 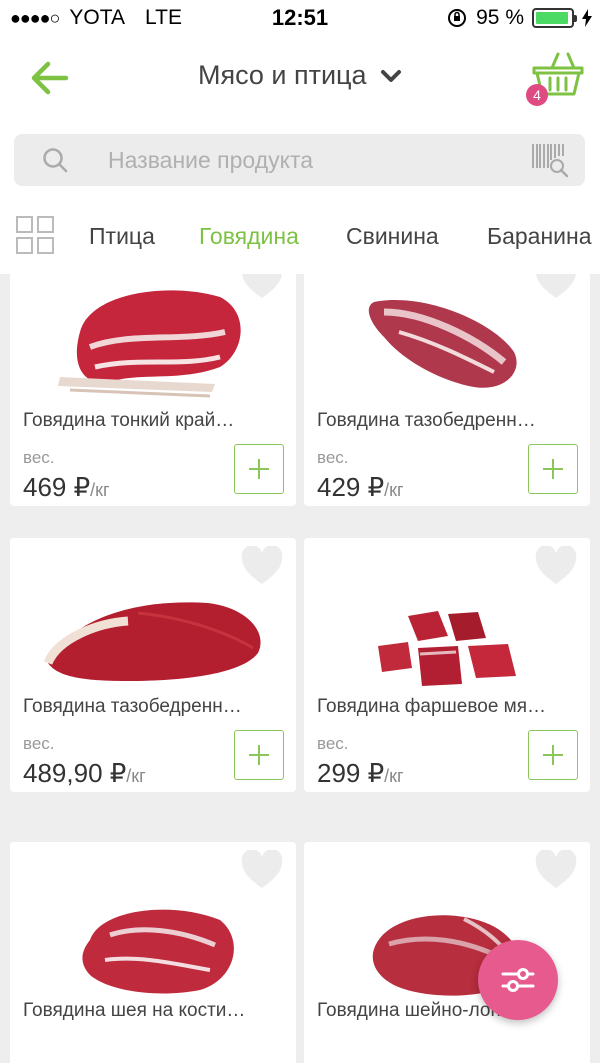 I want to click on cart-button: 4, so click(x=556, y=78).